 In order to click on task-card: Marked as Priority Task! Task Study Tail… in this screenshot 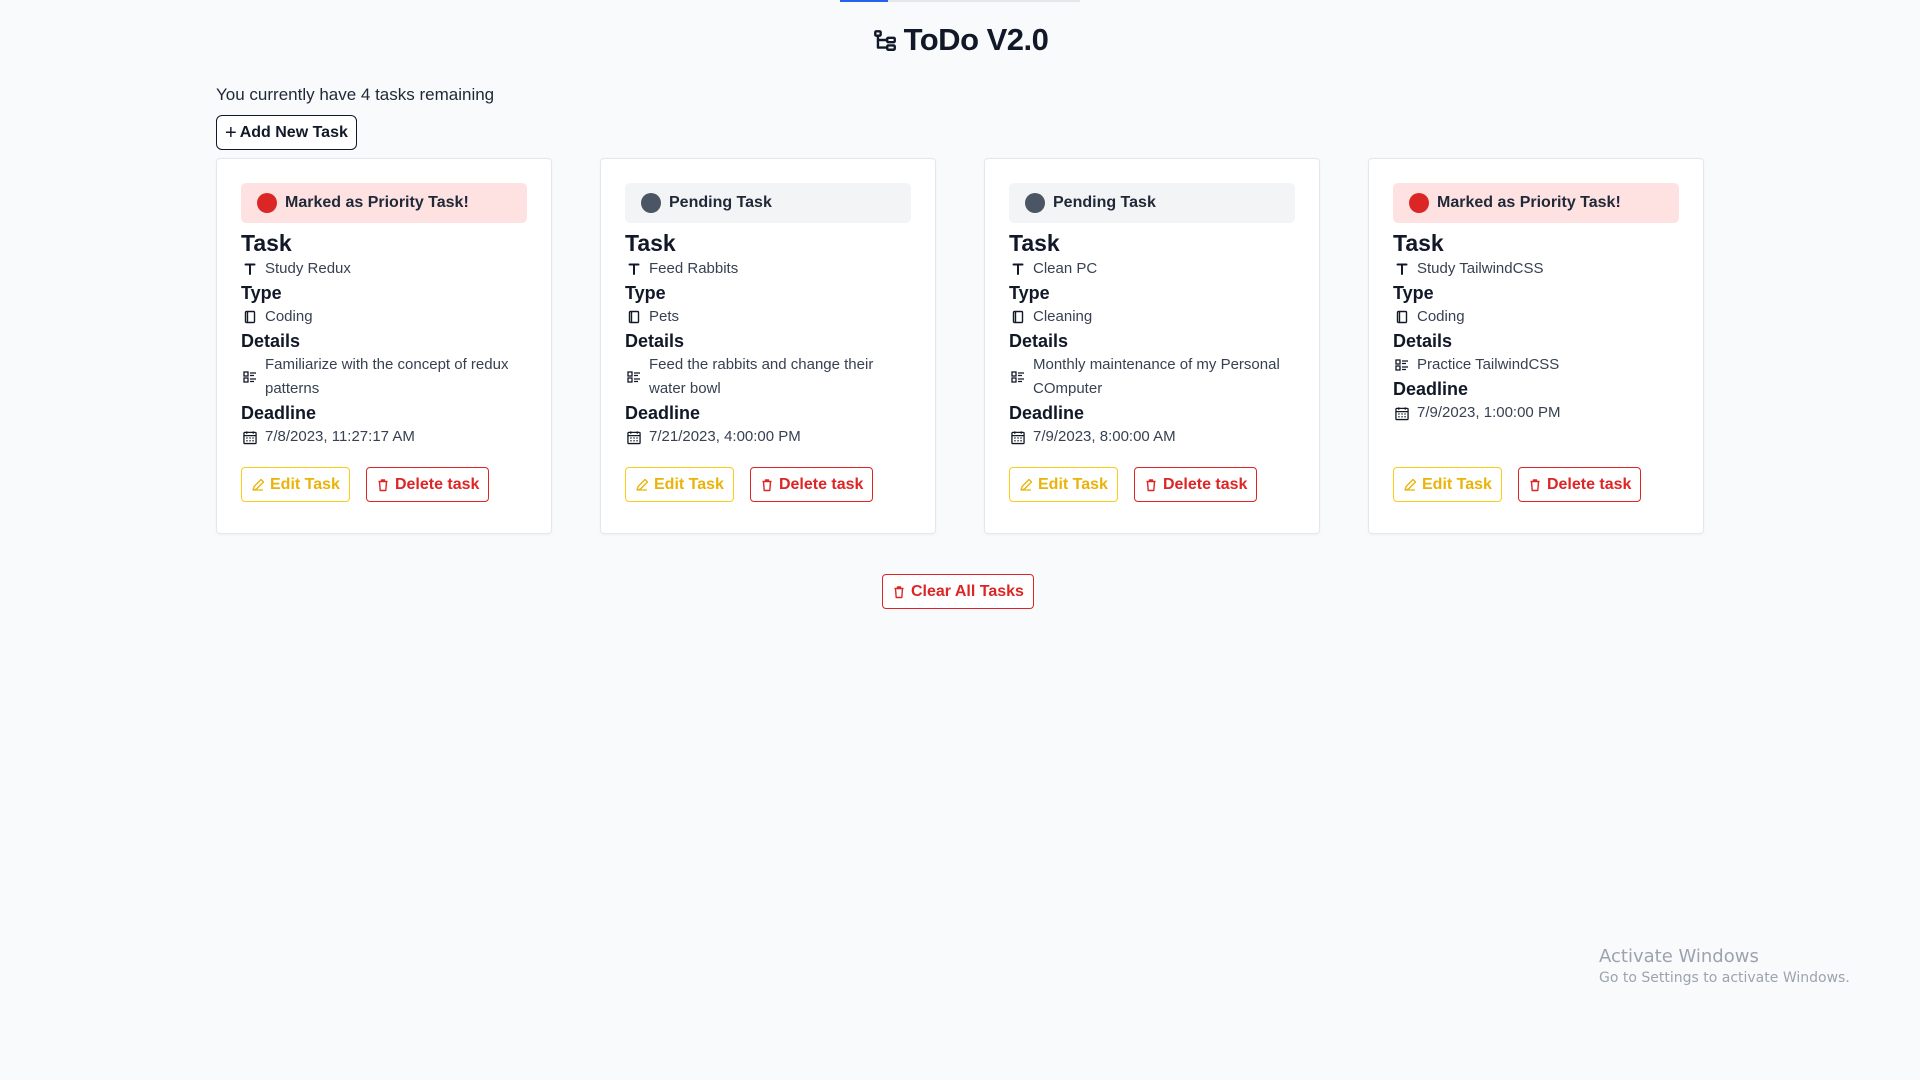, I will do `click(1536, 346)`.